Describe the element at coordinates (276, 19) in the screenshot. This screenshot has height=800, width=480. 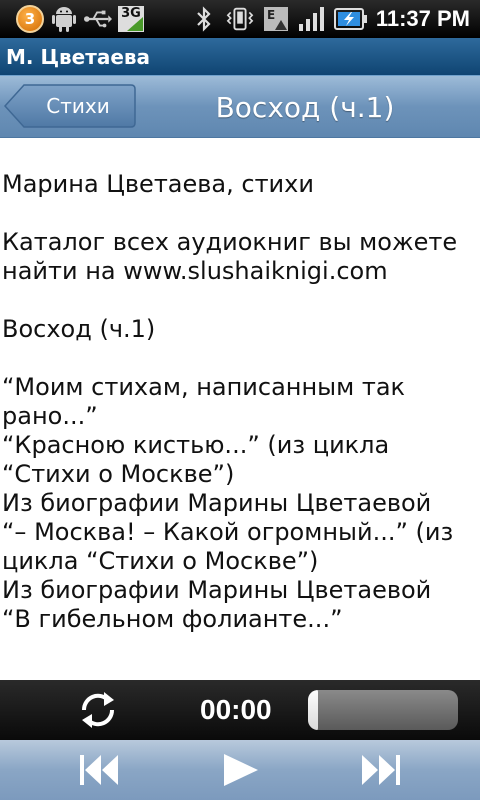
I see `edge-icon: E` at that location.